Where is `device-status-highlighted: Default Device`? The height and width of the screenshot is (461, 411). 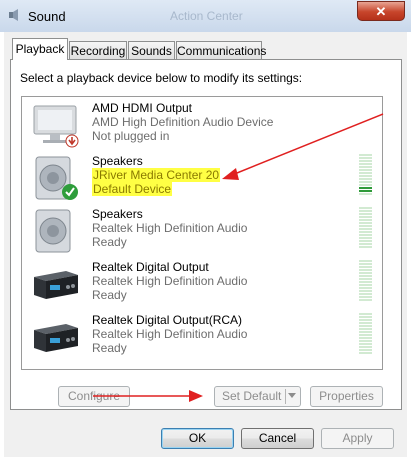
device-status-highlighted: Default Device is located at coordinates (132, 189).